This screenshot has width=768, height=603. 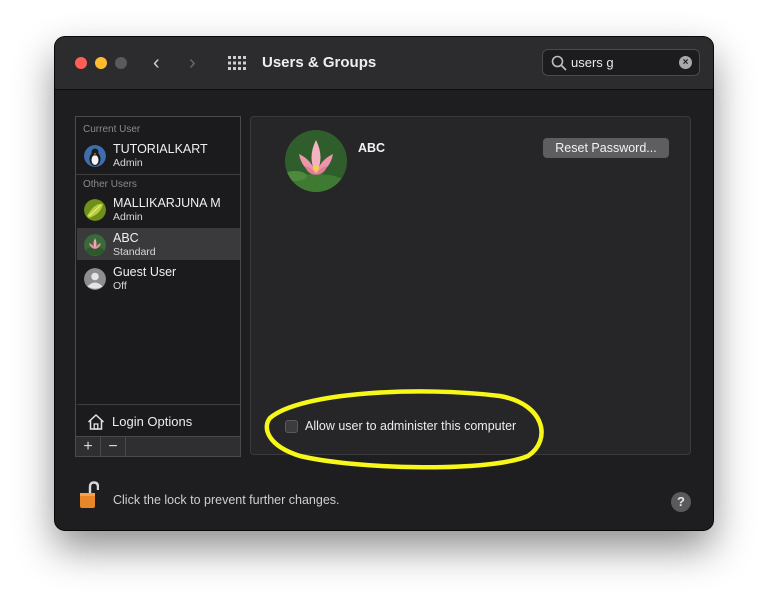 I want to click on unlocked-padlock-icon, so click(x=89, y=495).